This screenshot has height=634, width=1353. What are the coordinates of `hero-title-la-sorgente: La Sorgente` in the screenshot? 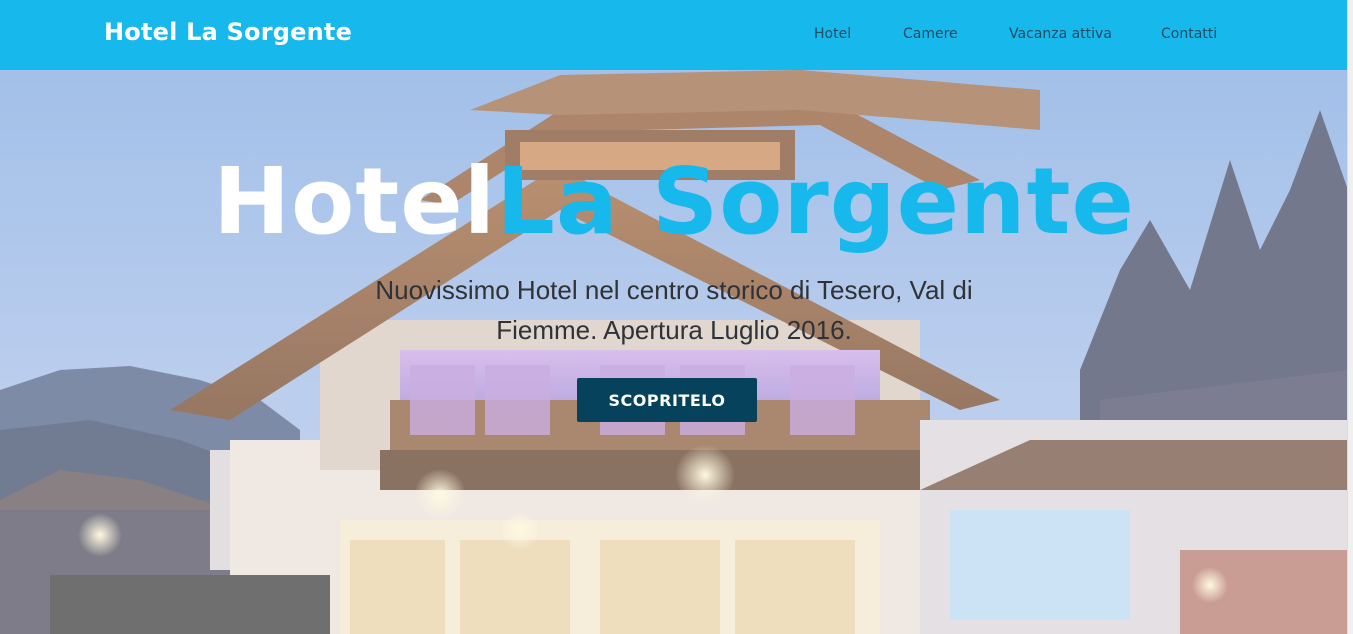 It's located at (815, 201).